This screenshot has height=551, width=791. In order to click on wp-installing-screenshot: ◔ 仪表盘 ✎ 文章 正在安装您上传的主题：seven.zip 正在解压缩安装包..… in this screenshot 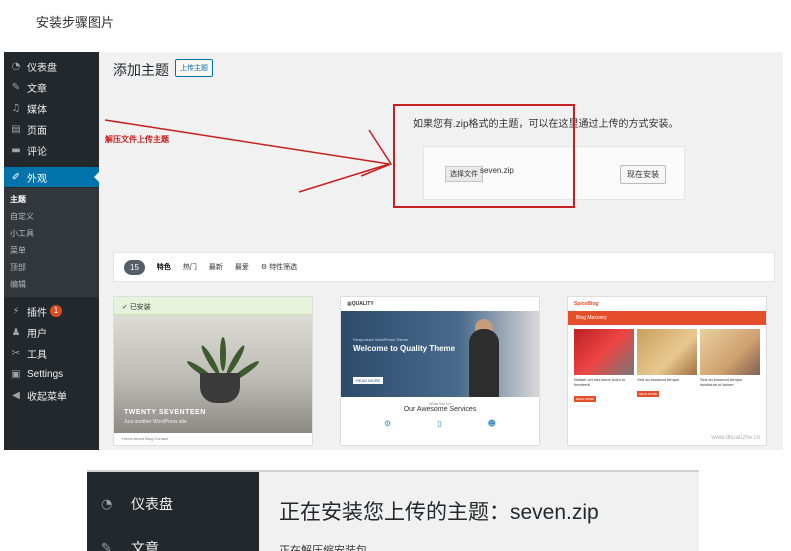, I will do `click(393, 510)`.